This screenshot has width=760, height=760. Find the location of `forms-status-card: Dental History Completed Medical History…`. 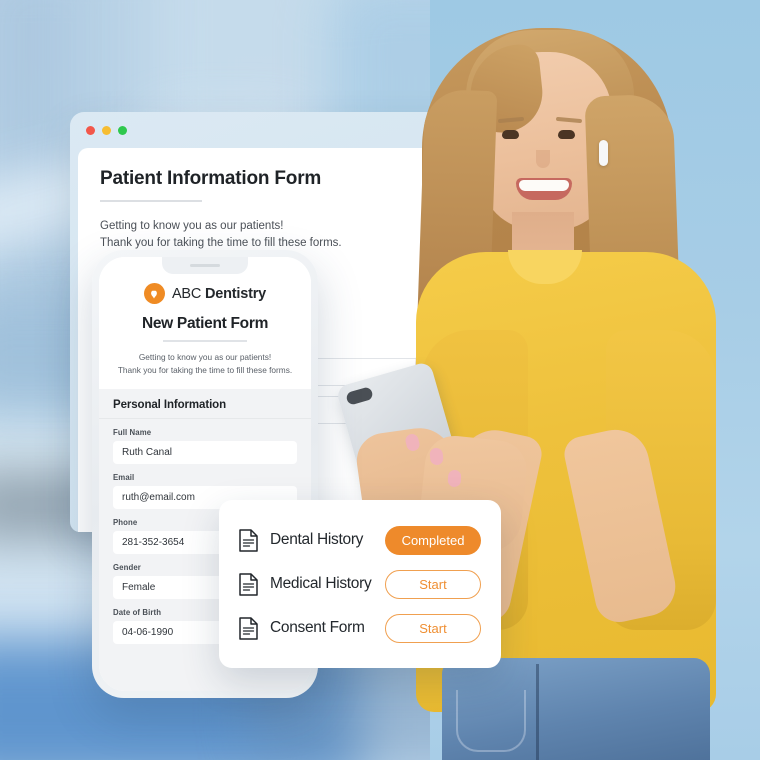

forms-status-card: Dental History Completed Medical History… is located at coordinates (360, 584).